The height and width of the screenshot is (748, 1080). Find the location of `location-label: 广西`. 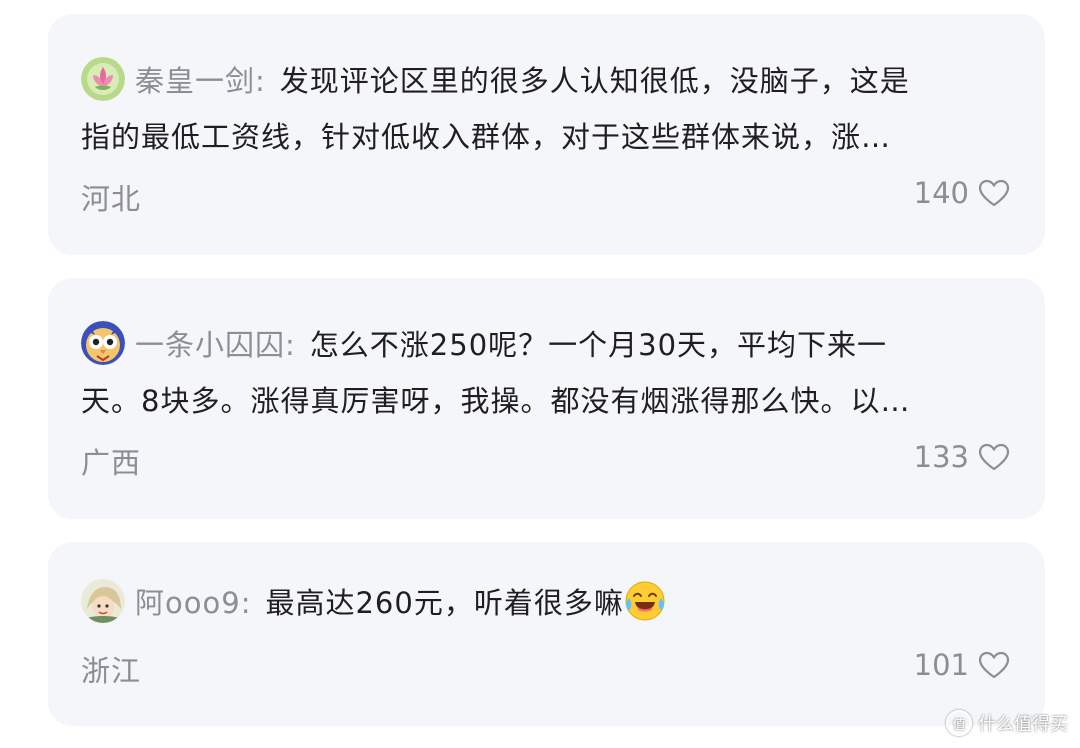

location-label: 广西 is located at coordinates (111, 463).